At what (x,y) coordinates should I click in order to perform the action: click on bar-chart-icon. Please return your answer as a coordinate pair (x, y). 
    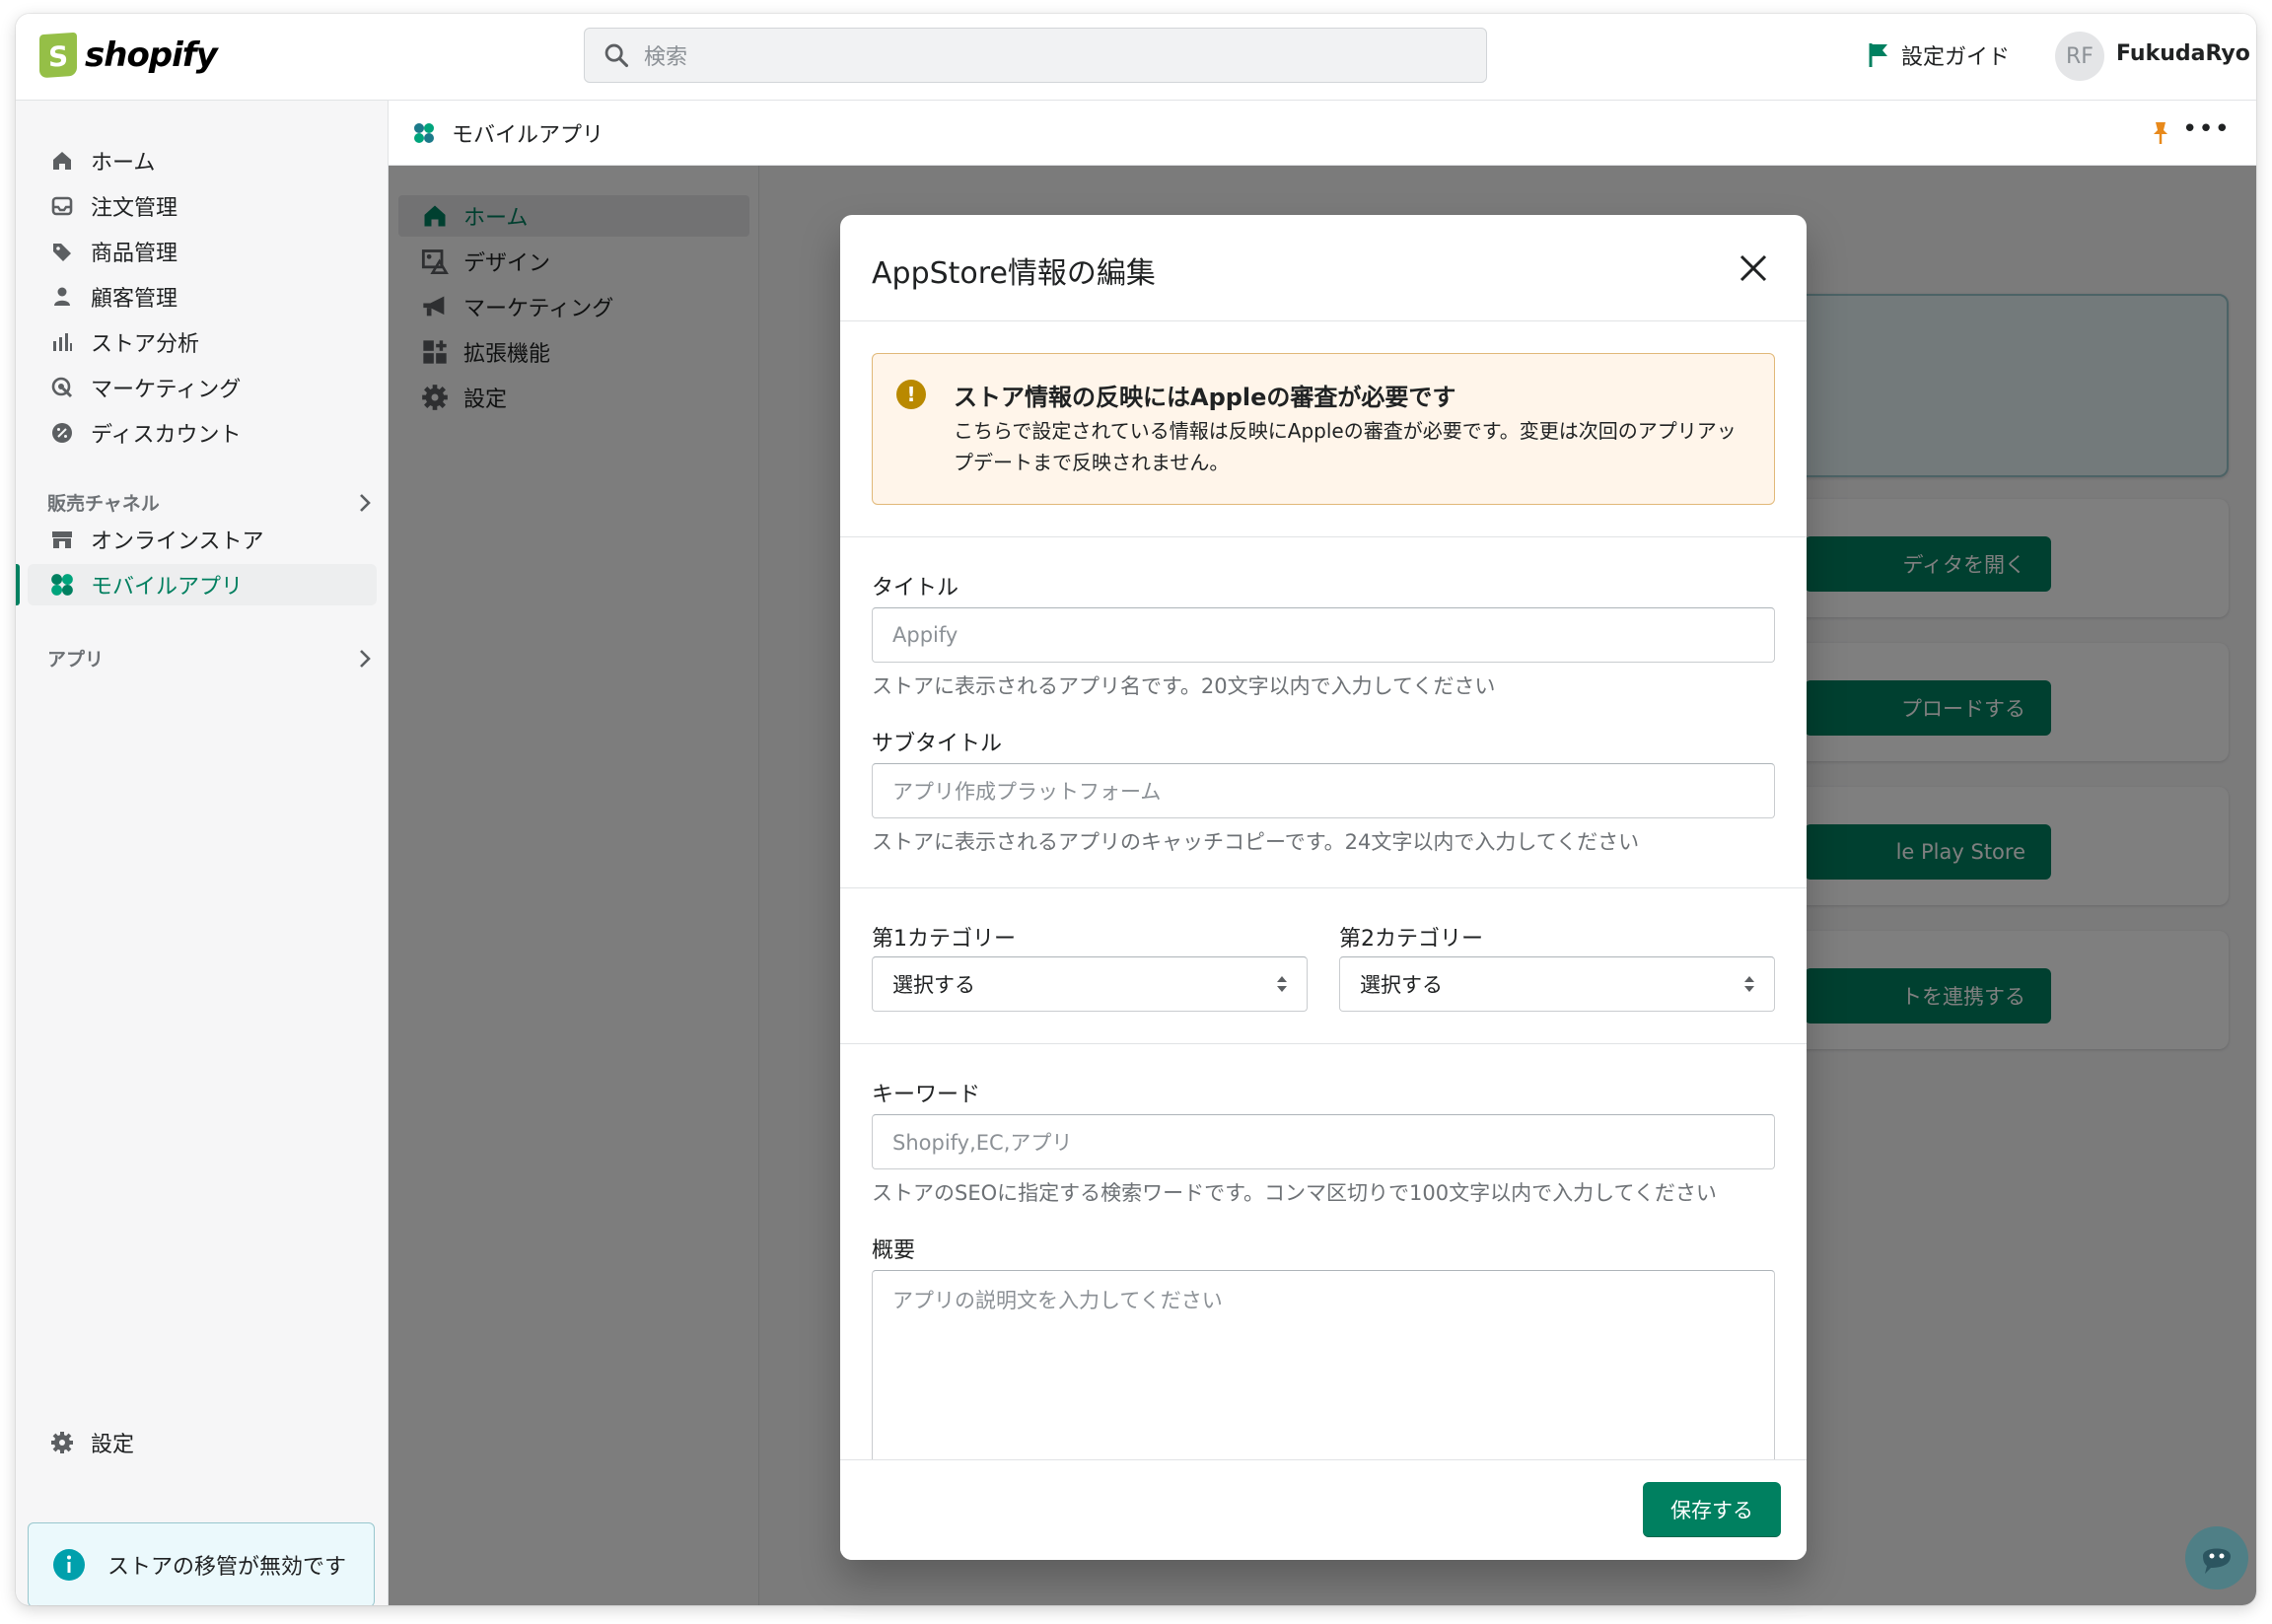
    Looking at the image, I should click on (62, 342).